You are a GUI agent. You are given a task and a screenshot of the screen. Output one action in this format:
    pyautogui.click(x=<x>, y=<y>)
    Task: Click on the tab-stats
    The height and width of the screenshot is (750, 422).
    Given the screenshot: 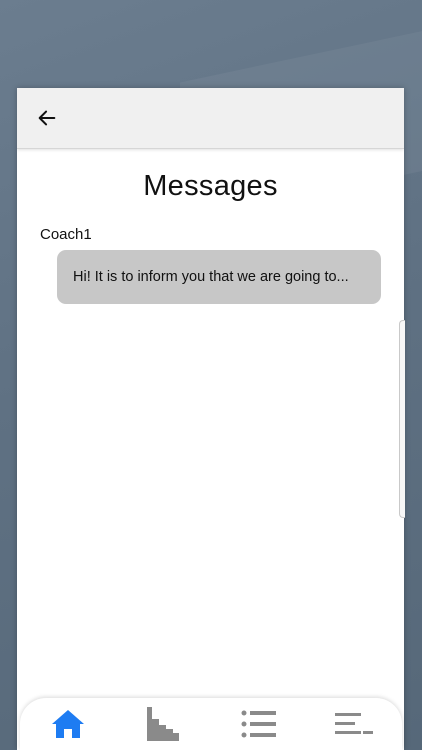 What is the action you would take?
    pyautogui.click(x=163, y=724)
    